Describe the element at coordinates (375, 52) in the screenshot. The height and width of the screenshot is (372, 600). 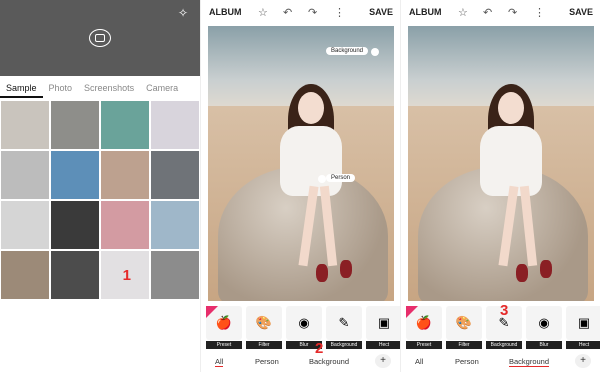
I see `background-tag-dot` at that location.